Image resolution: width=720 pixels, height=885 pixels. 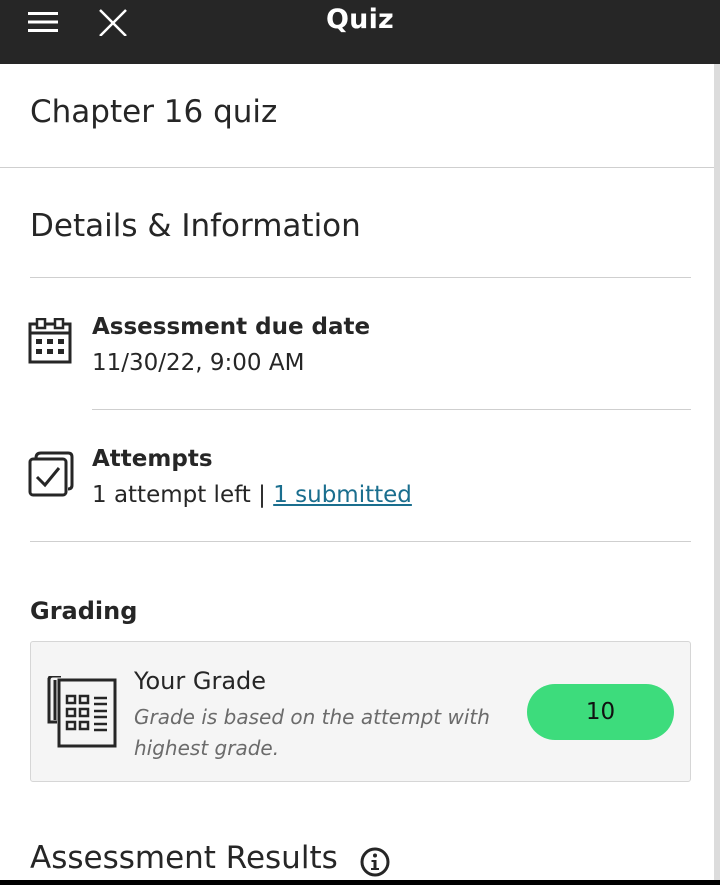 What do you see at coordinates (154, 112) in the screenshot?
I see `page-title: Chapter 16 quiz` at bounding box center [154, 112].